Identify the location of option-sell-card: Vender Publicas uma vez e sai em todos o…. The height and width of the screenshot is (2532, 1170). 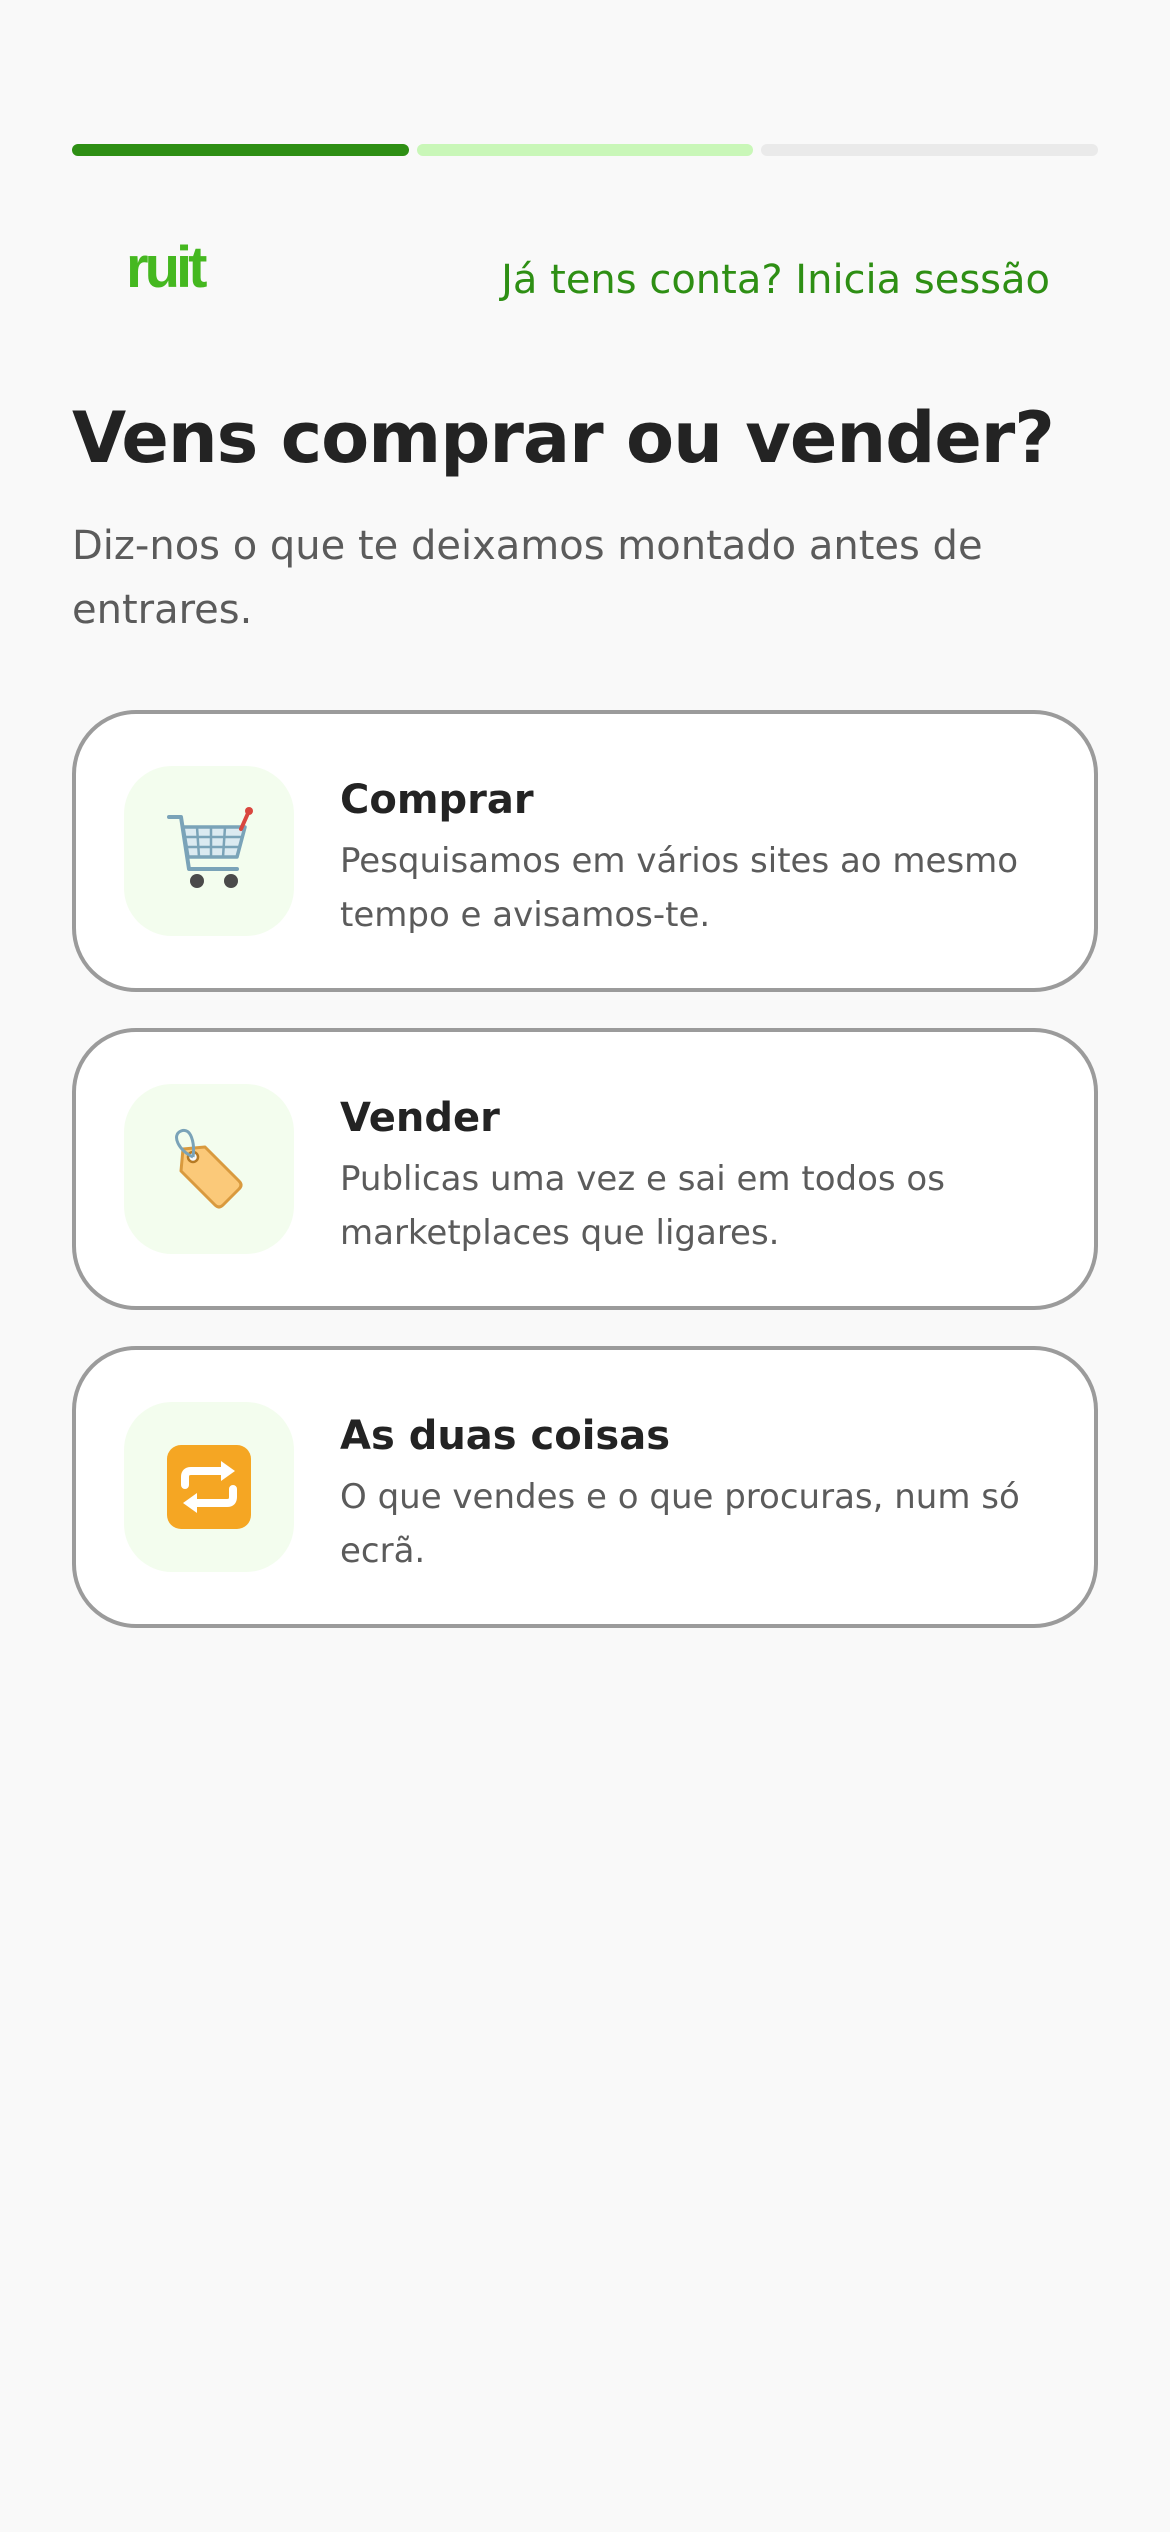
(585, 1169).